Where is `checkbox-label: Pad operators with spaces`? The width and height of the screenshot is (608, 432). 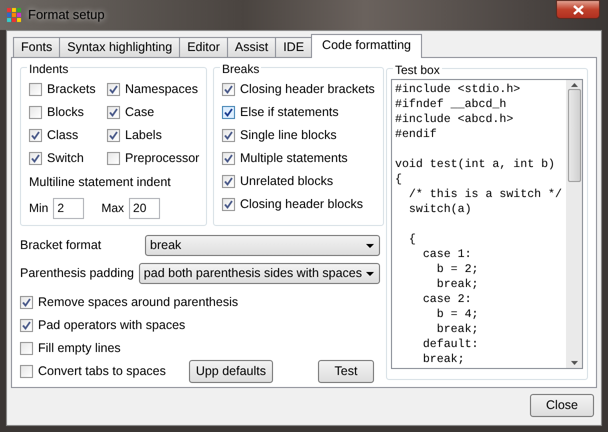
checkbox-label: Pad operators with spaces is located at coordinates (112, 325).